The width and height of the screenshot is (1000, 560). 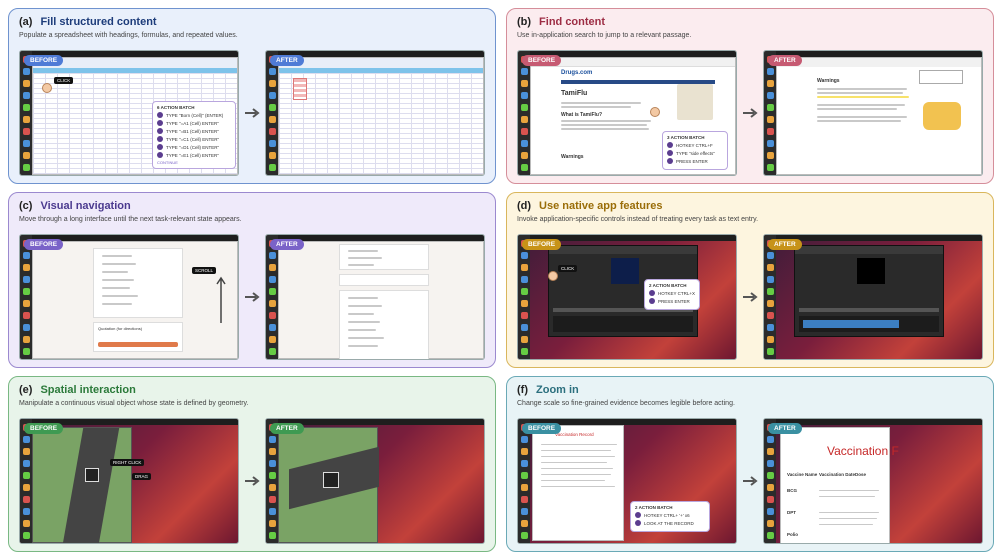 I want to click on editor-toolbar, so click(x=623, y=250).